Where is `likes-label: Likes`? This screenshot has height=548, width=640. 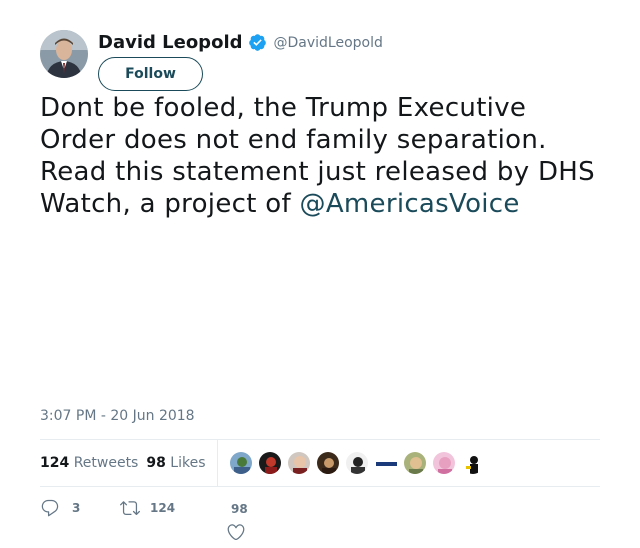
likes-label: Likes is located at coordinates (188, 463).